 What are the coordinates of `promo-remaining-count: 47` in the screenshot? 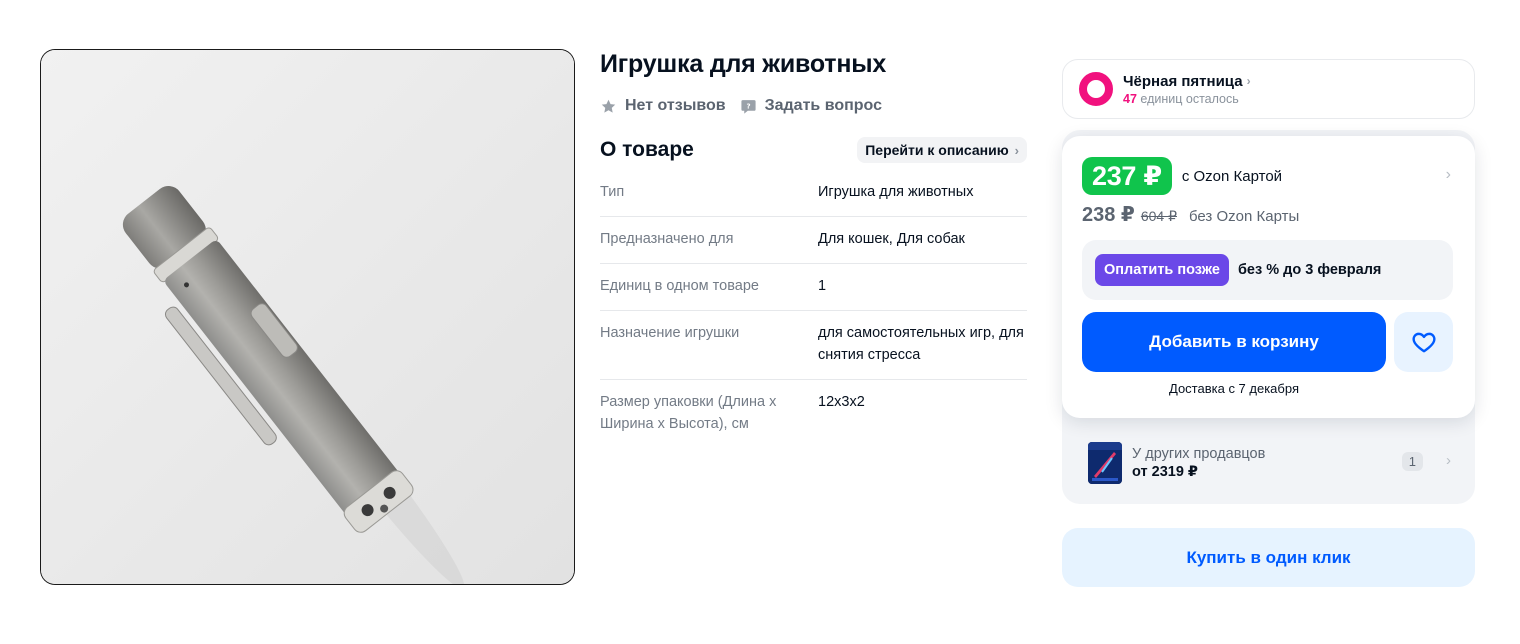 It's located at (1130, 98).